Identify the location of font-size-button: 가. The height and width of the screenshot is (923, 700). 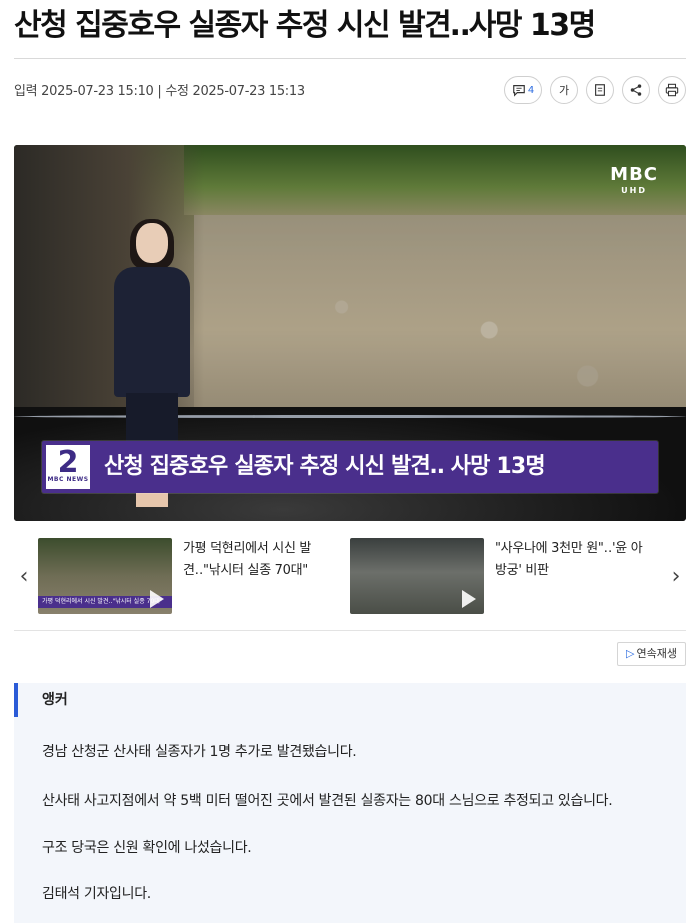
(564, 90).